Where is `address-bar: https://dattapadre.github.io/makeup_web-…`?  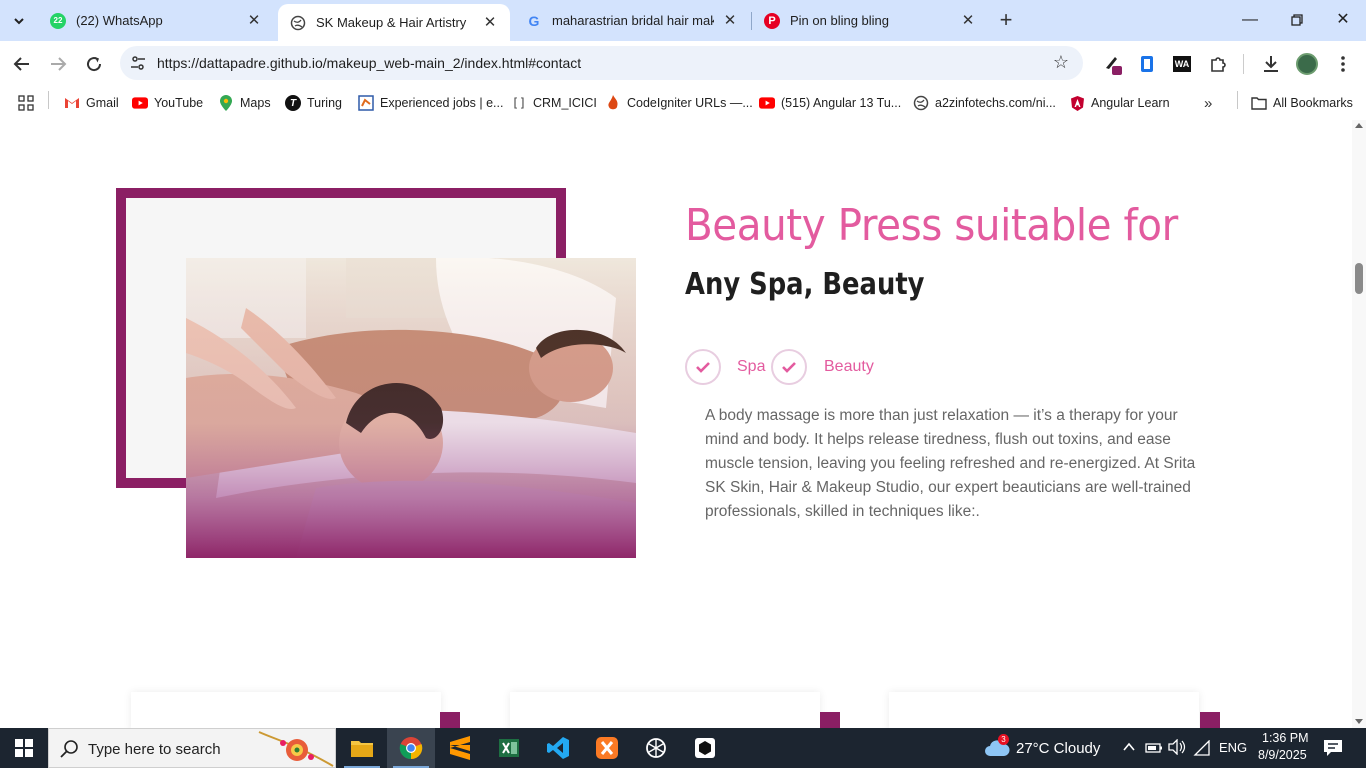 address-bar: https://dattapadre.github.io/makeup_web-… is located at coordinates (601, 63).